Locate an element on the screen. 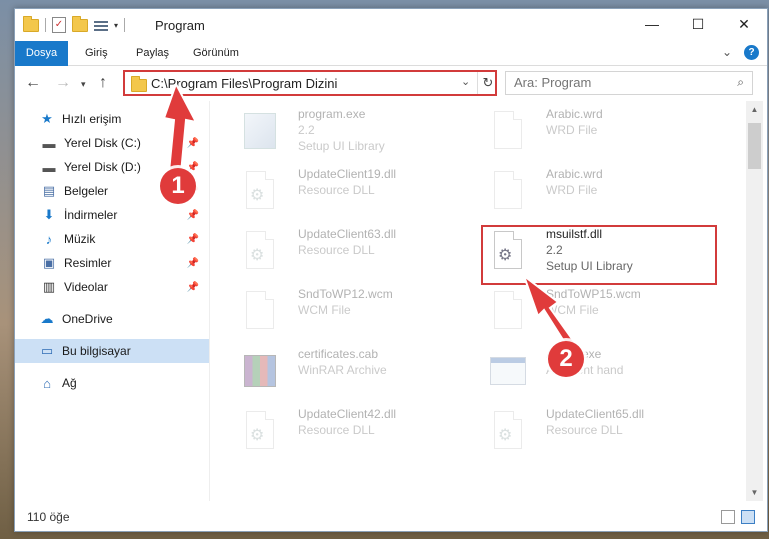 The height and width of the screenshot is (539, 769). nav-label: Müzik is located at coordinates (80, 239).